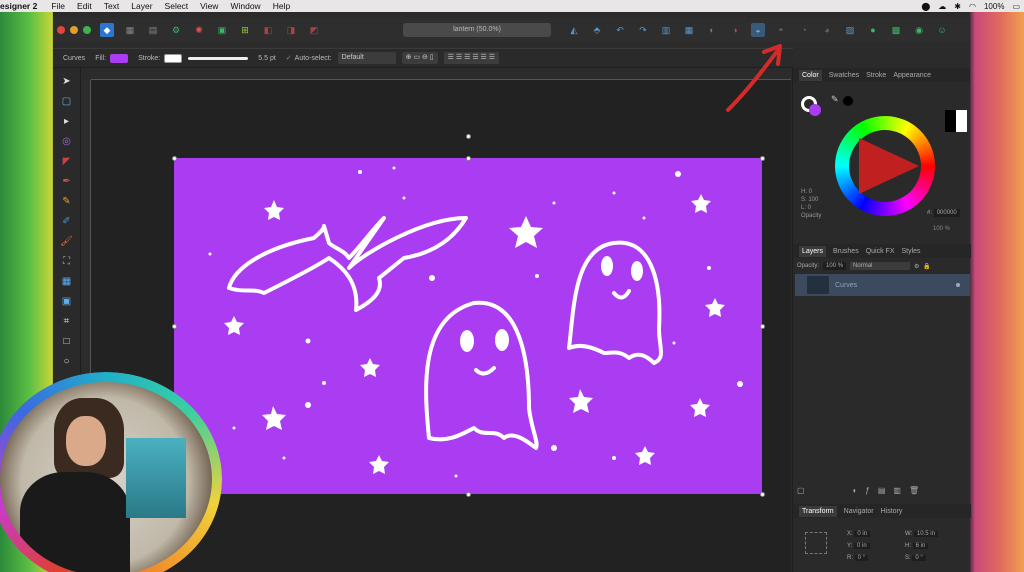 The width and height of the screenshot is (1024, 572). I want to click on transform-origin-icon: ⊕ ▭ ⊖ ▯, so click(419, 58).